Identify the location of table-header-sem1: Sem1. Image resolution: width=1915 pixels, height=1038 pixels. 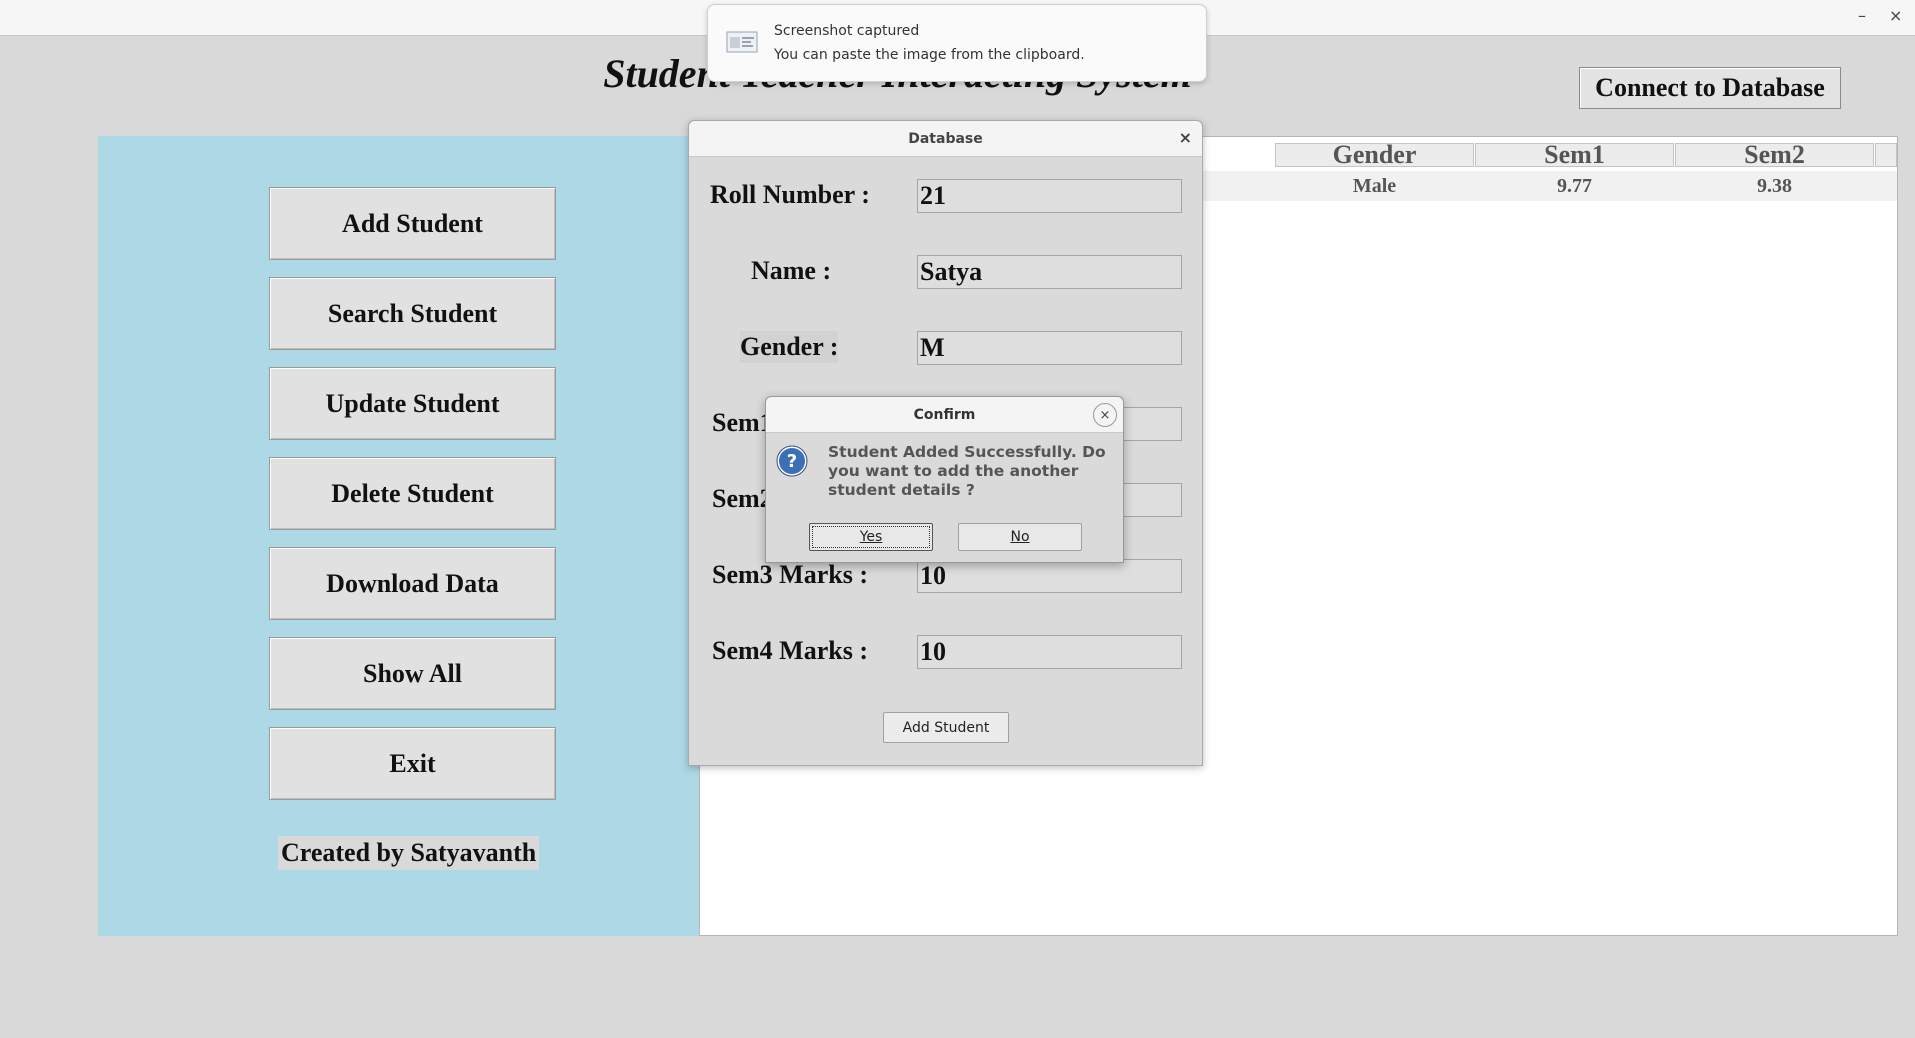
(1574, 154).